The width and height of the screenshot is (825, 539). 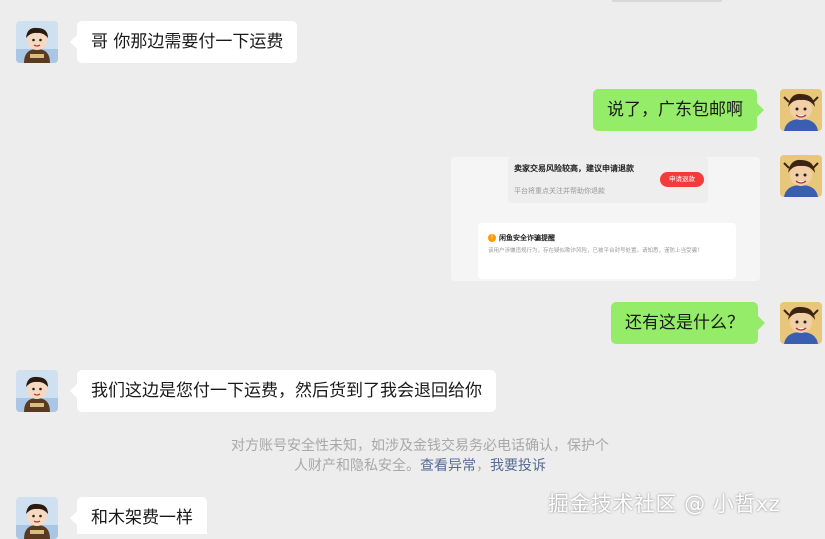 What do you see at coordinates (527, 238) in the screenshot?
I see `warning-title: 闲鱼安全诈骗提醒` at bounding box center [527, 238].